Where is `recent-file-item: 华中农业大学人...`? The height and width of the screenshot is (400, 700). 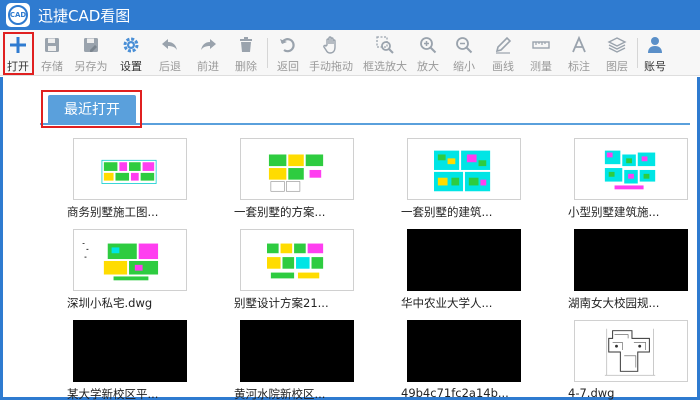
recent-file-item: 华中农业大学人... is located at coordinates (473, 274).